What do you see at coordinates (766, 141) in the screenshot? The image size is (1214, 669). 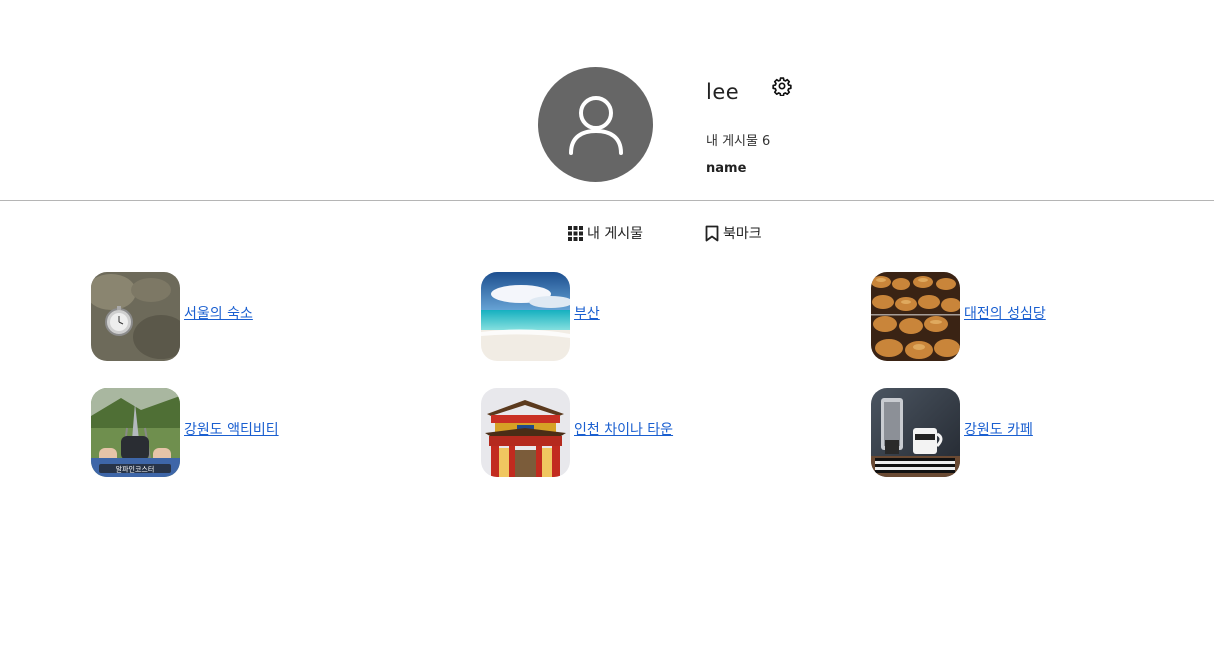 I see `post-count-value: 6` at bounding box center [766, 141].